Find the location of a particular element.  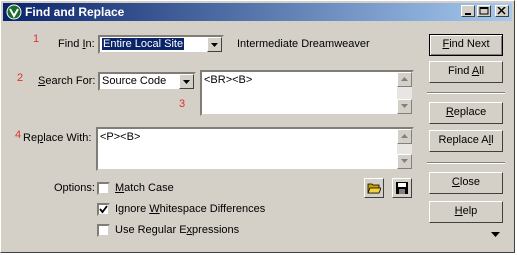

replace-with-label: Replace With: is located at coordinates (57, 138).